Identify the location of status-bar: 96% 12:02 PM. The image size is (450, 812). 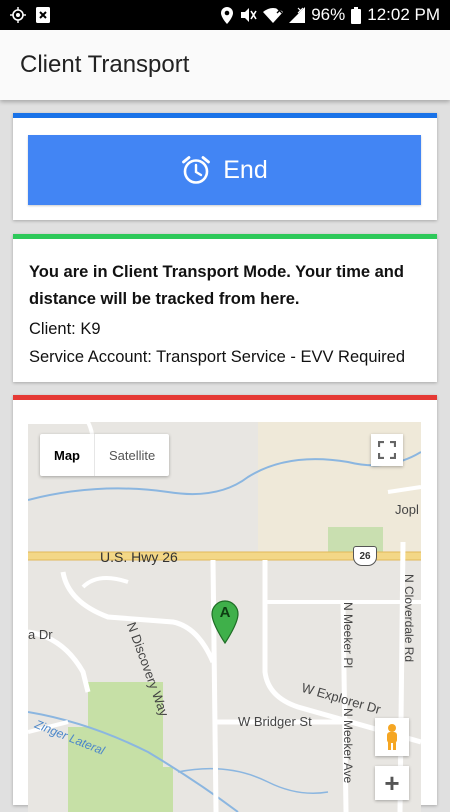
(225, 15).